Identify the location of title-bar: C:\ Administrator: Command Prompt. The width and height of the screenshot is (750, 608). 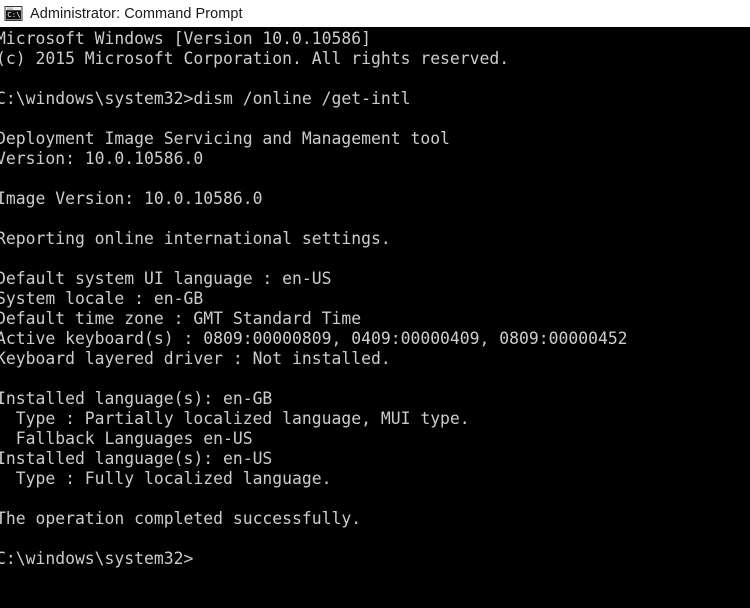
(375, 13).